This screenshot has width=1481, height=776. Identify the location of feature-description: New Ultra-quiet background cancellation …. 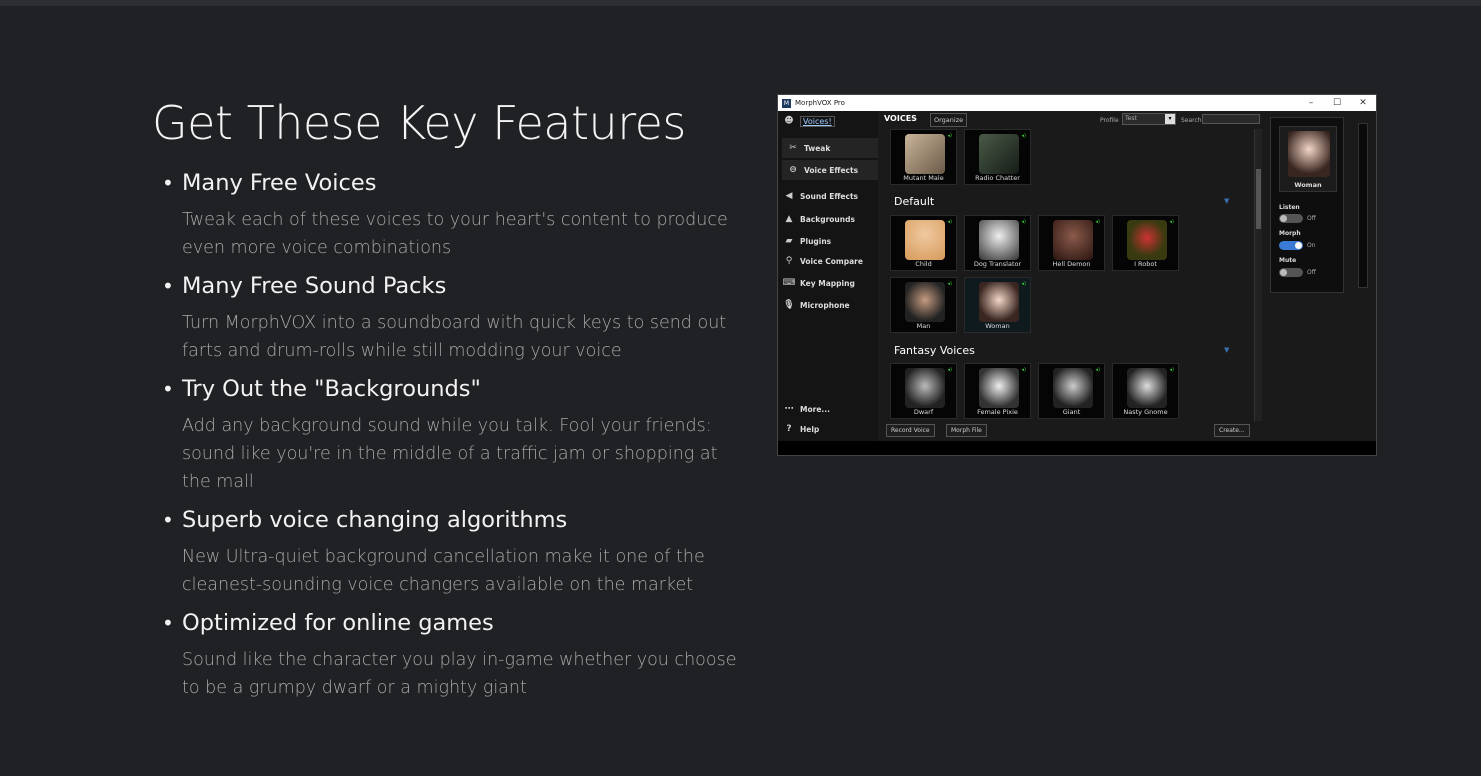
(443, 571).